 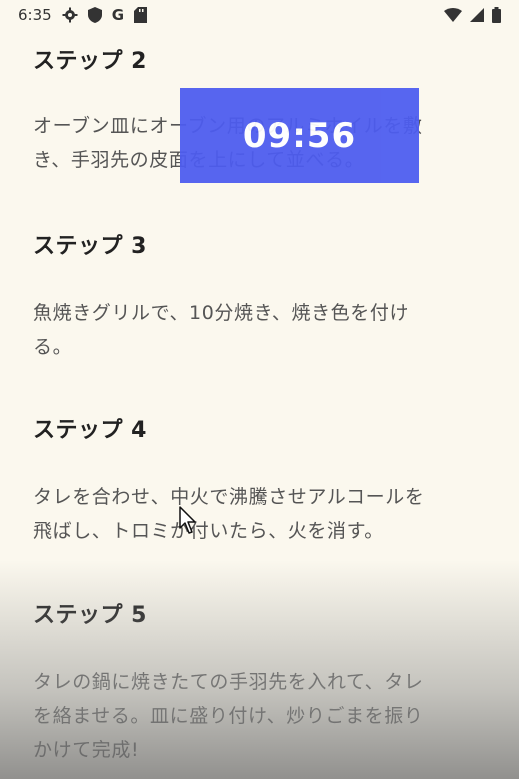 I want to click on step-body-line: 飛ばし、トロミが付いたら、火を消す。, so click(x=208, y=531).